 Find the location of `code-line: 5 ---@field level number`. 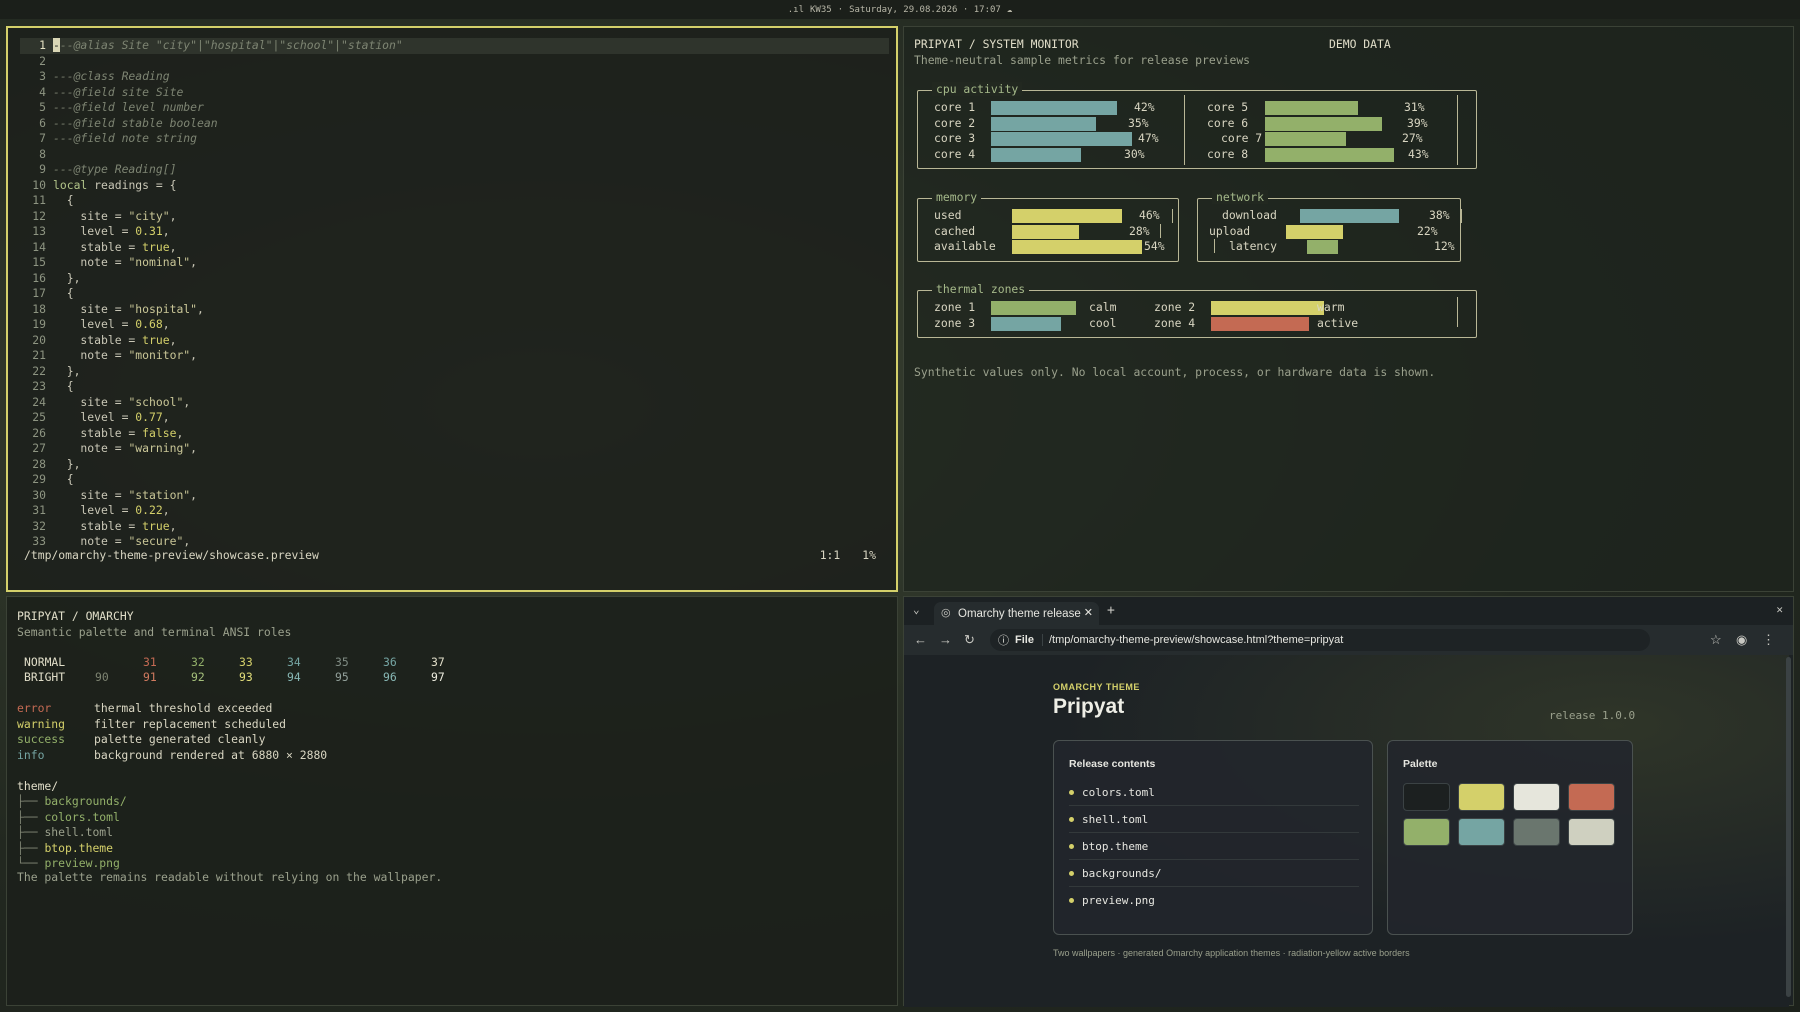

code-line: 5 ---@field level number is located at coordinates (454, 108).